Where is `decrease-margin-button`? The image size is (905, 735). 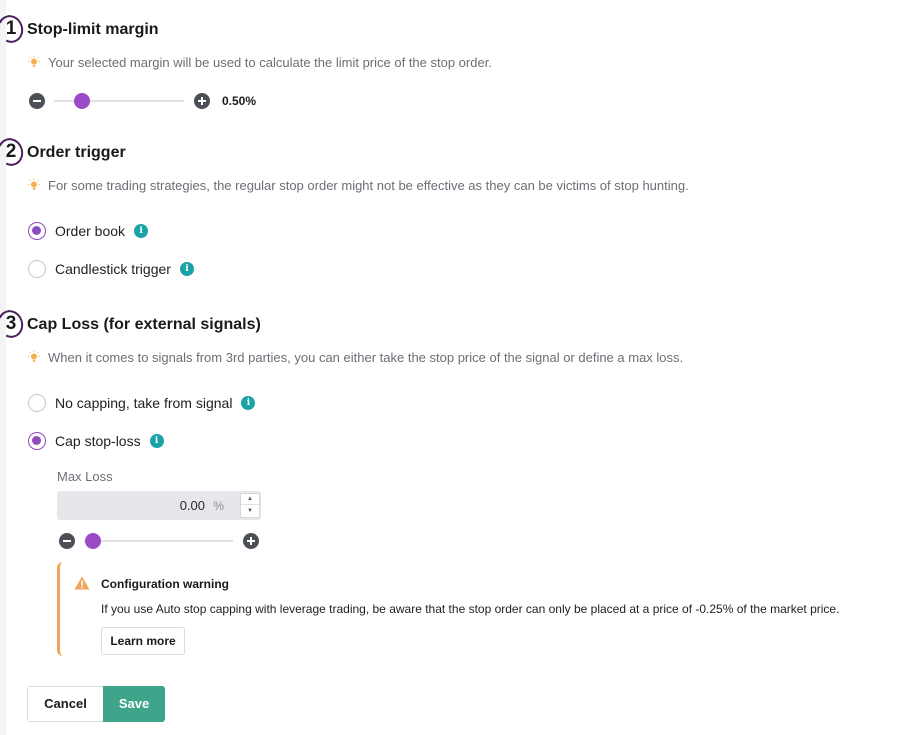
decrease-margin-button is located at coordinates (37, 101).